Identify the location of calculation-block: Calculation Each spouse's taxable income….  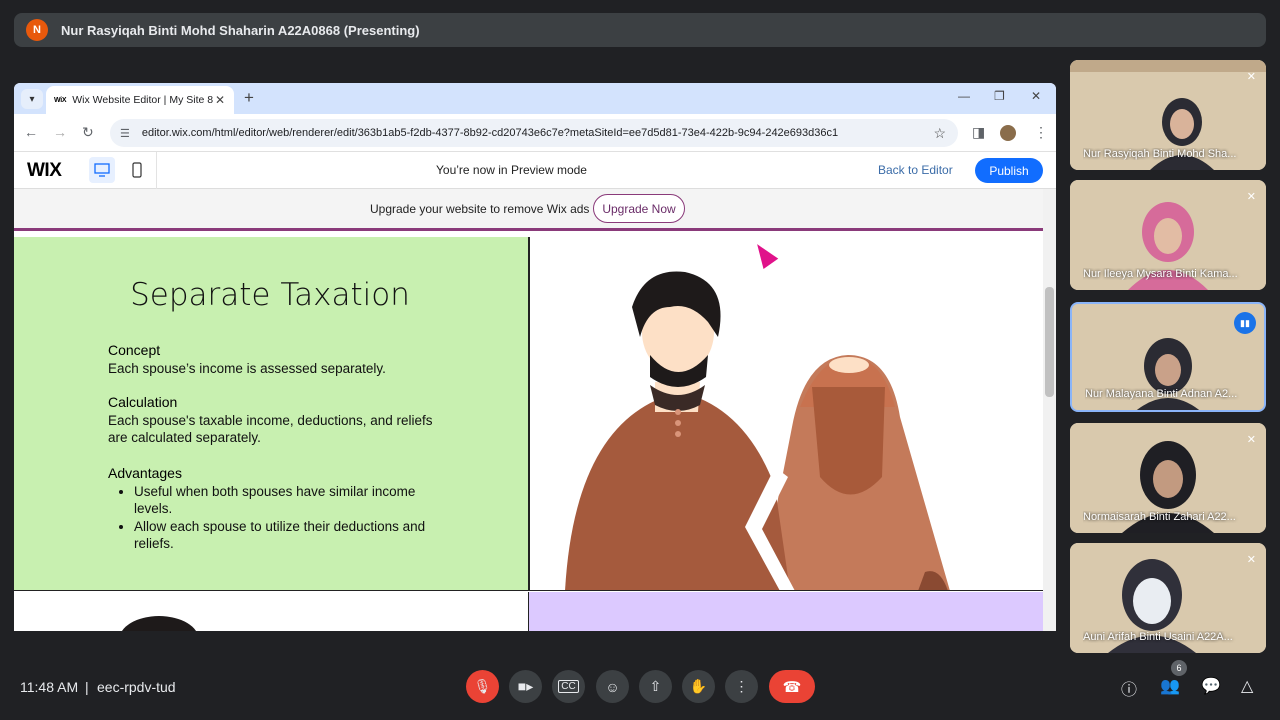
(278, 420).